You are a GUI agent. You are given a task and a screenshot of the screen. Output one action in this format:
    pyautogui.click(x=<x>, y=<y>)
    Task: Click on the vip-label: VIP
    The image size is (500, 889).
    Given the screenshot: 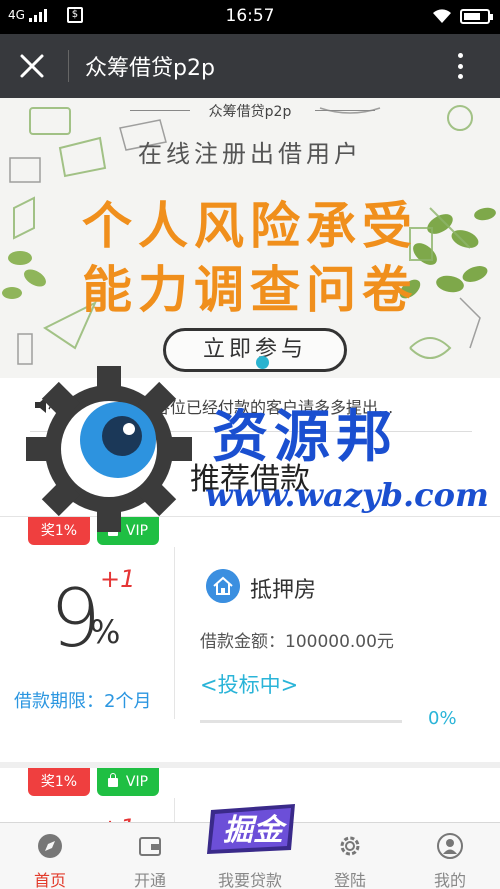 What is the action you would take?
    pyautogui.click(x=137, y=782)
    